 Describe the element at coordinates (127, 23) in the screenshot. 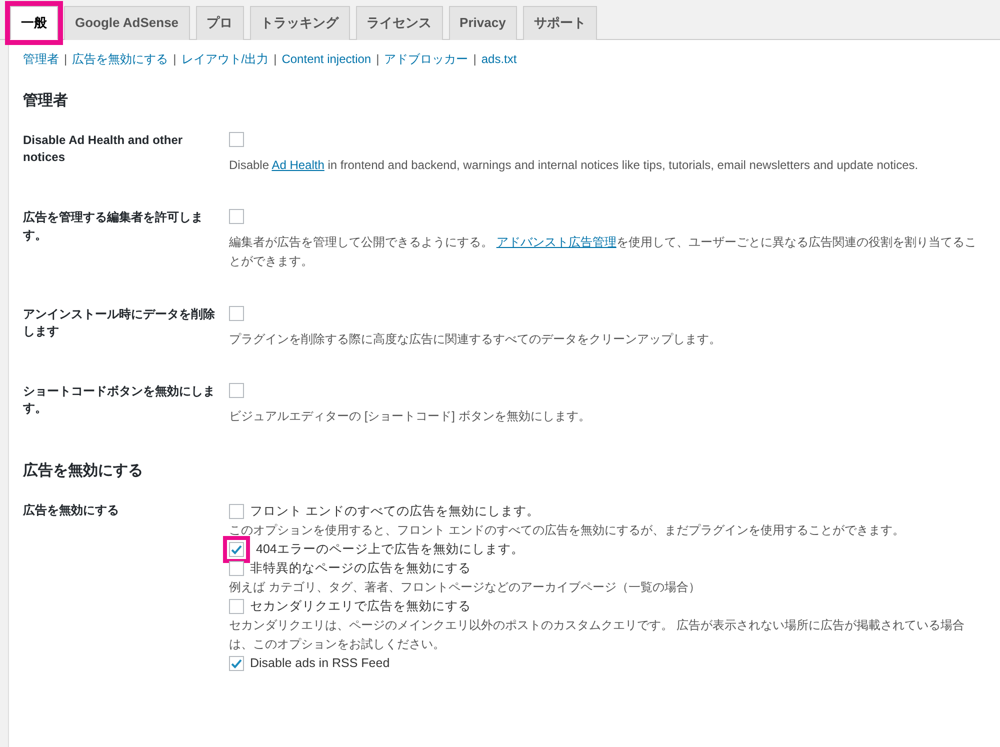

I see `tab: Google AdSense` at that location.